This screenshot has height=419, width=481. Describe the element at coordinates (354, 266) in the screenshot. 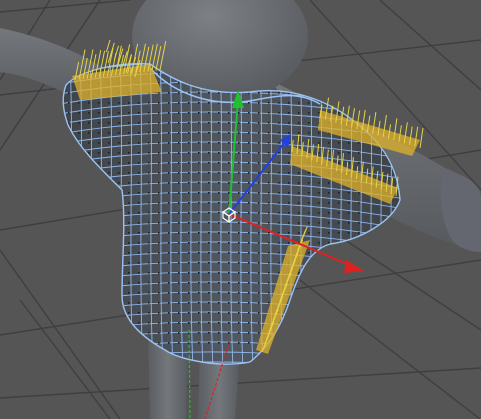

I see `gizmo-x-arrow-icon` at that location.